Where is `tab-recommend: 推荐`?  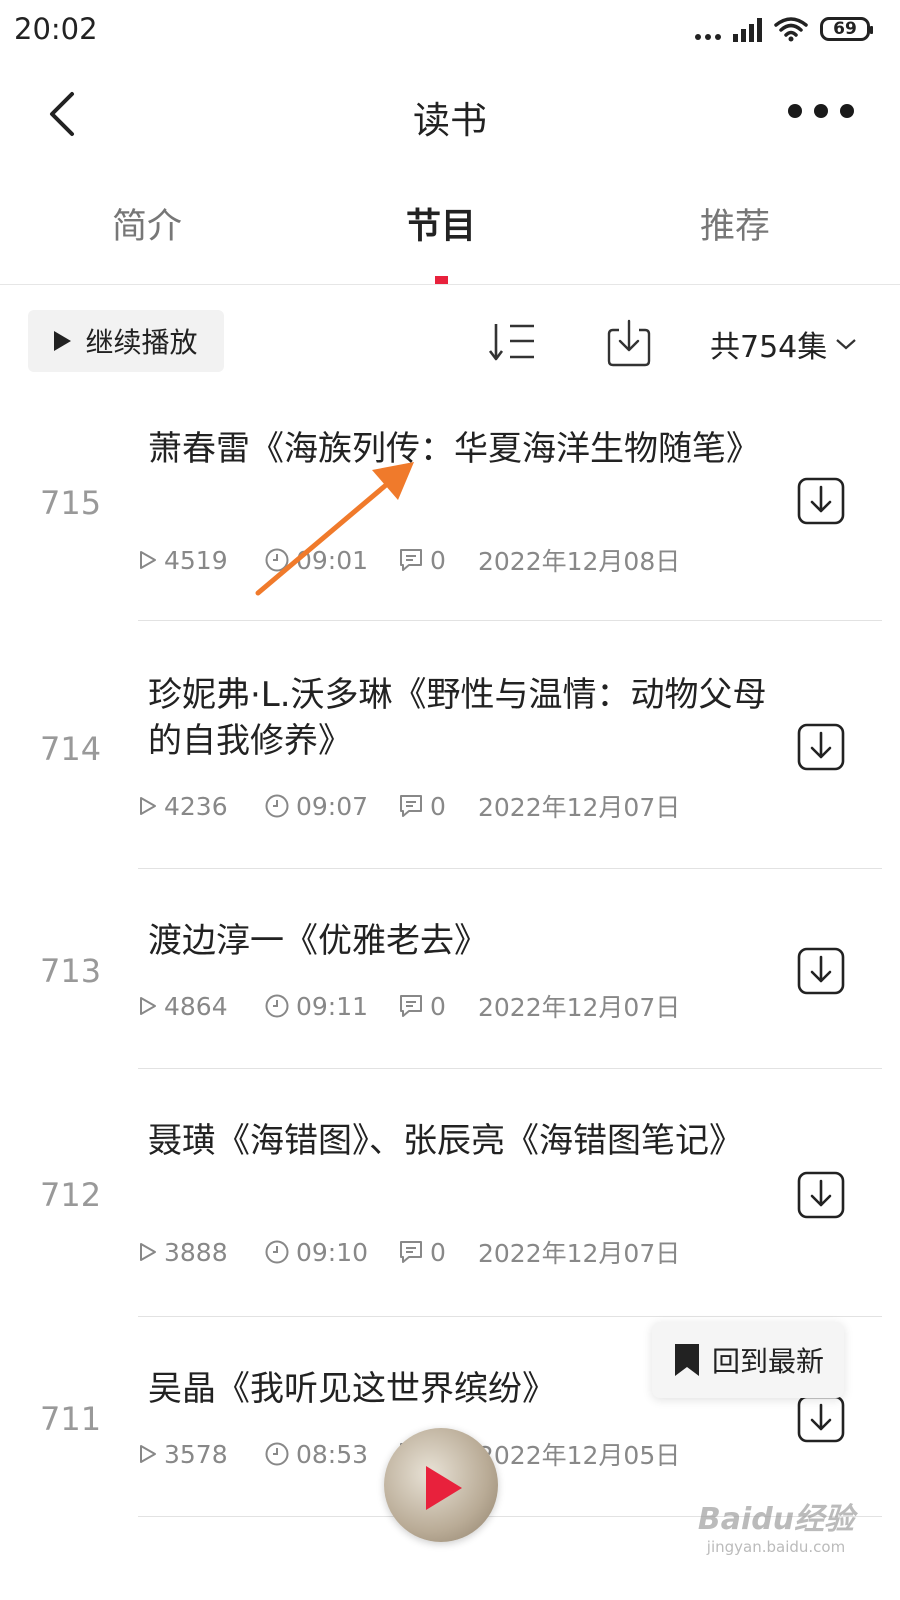
tab-recommend: 推荐 is located at coordinates (735, 223).